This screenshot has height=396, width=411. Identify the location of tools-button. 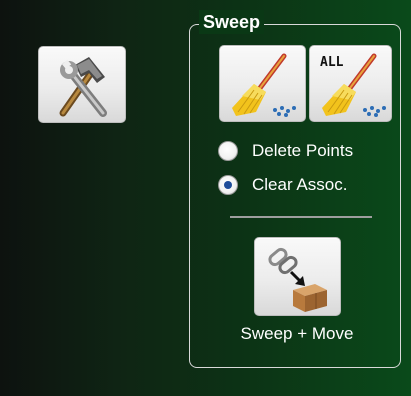
(82, 84).